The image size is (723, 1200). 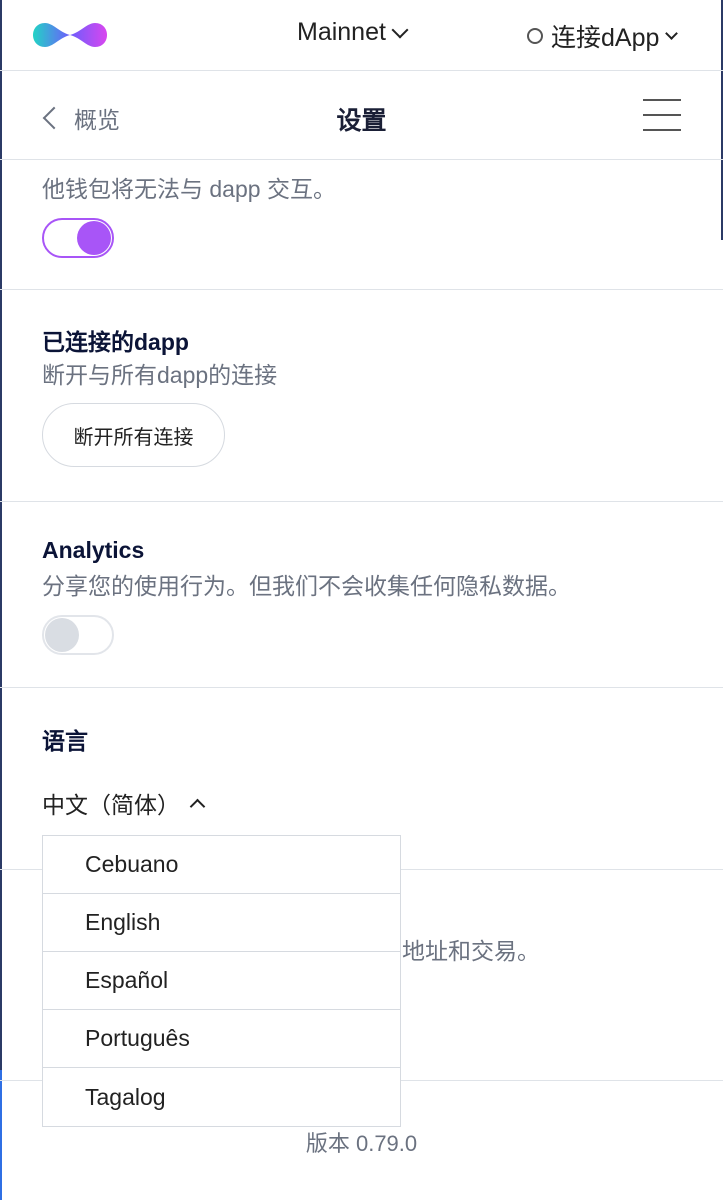 I want to click on language-option: Cebuano, so click(x=221, y=865).